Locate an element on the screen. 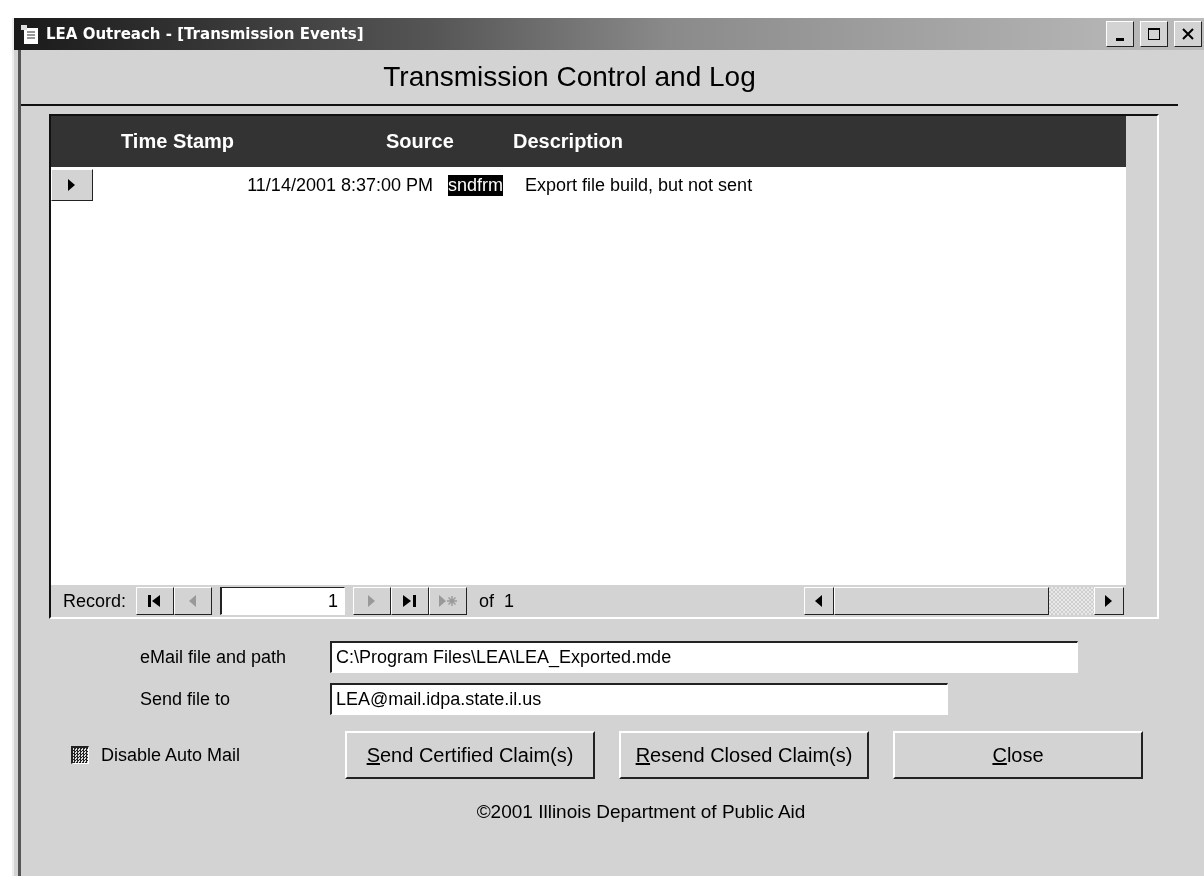 The height and width of the screenshot is (880, 1204). column-header: Time Stamp is located at coordinates (253, 141).